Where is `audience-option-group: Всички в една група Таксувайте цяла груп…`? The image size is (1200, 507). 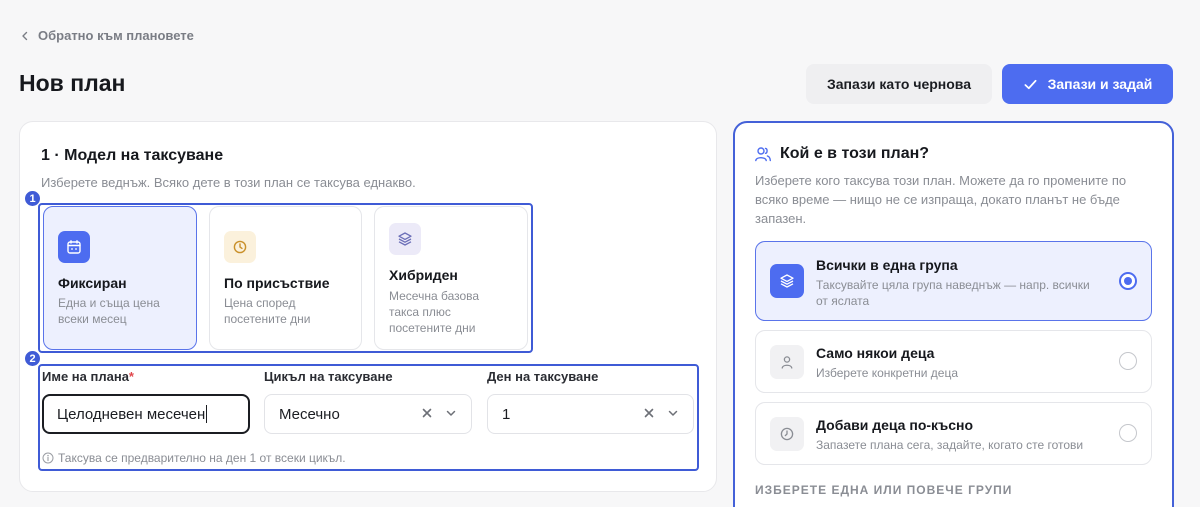
audience-option-group: Всички в една група Таксувайте цяла груп… is located at coordinates (953, 281).